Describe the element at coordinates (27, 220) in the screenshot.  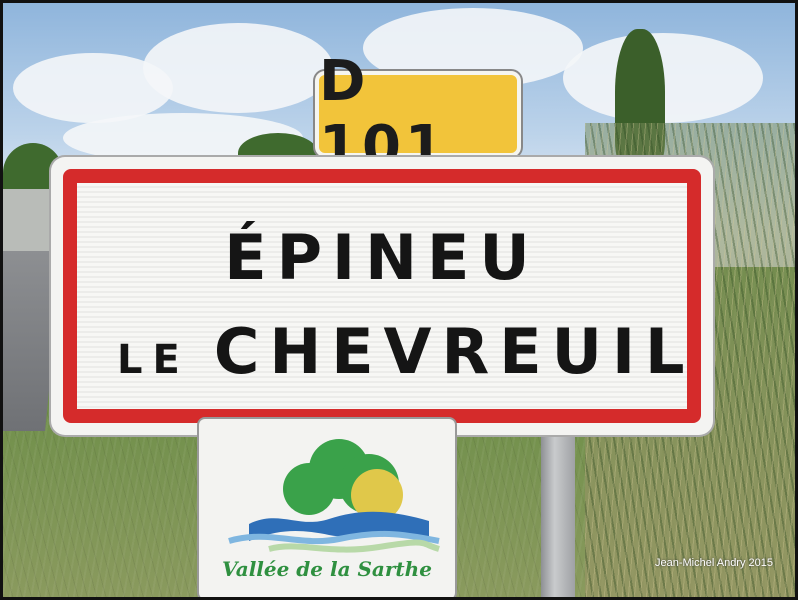
I see `farm-building` at that location.